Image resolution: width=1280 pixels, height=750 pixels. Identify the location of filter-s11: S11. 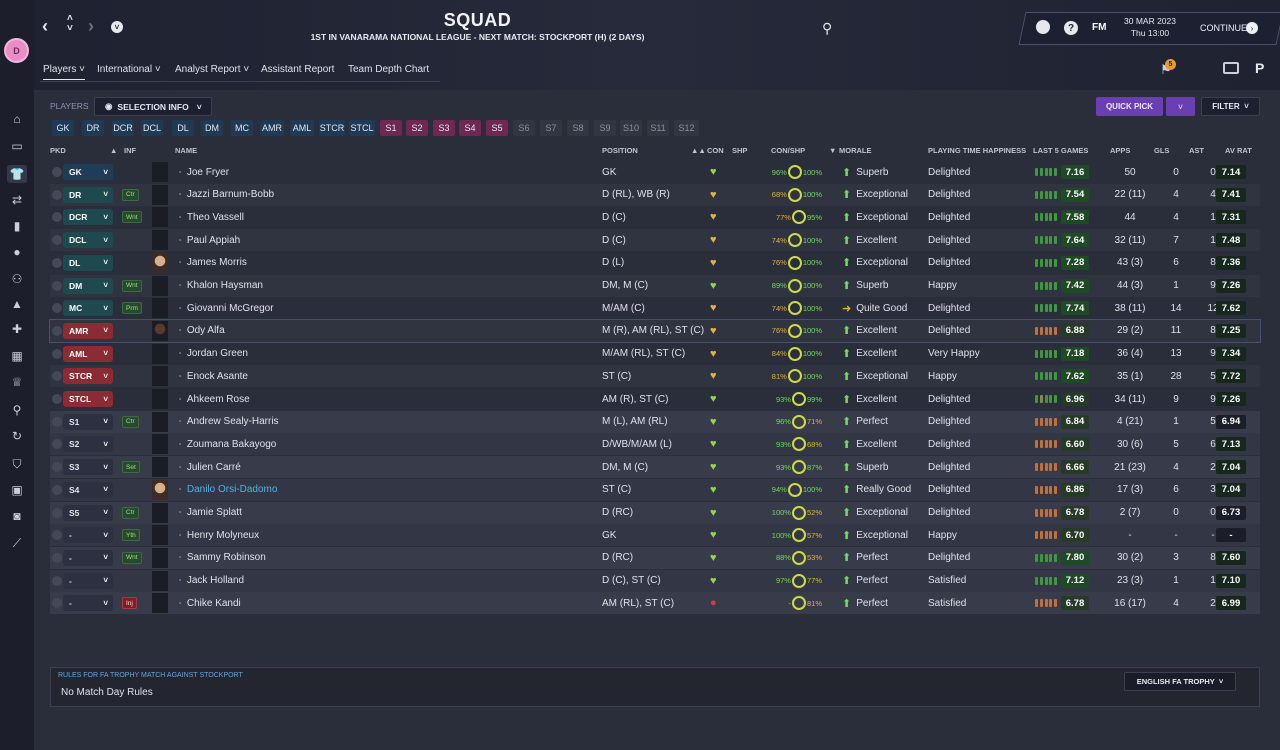
(658, 128).